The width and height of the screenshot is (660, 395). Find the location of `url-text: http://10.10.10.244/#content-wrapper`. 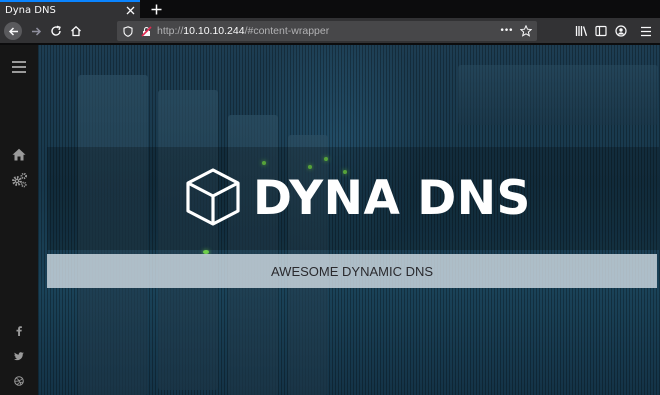

url-text: http://10.10.10.244/#content-wrapper is located at coordinates (243, 31).